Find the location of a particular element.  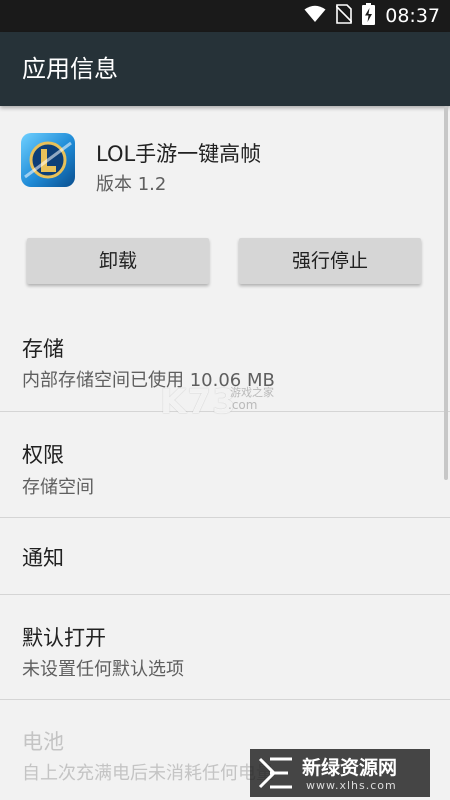

app-icon is located at coordinates (48, 160).